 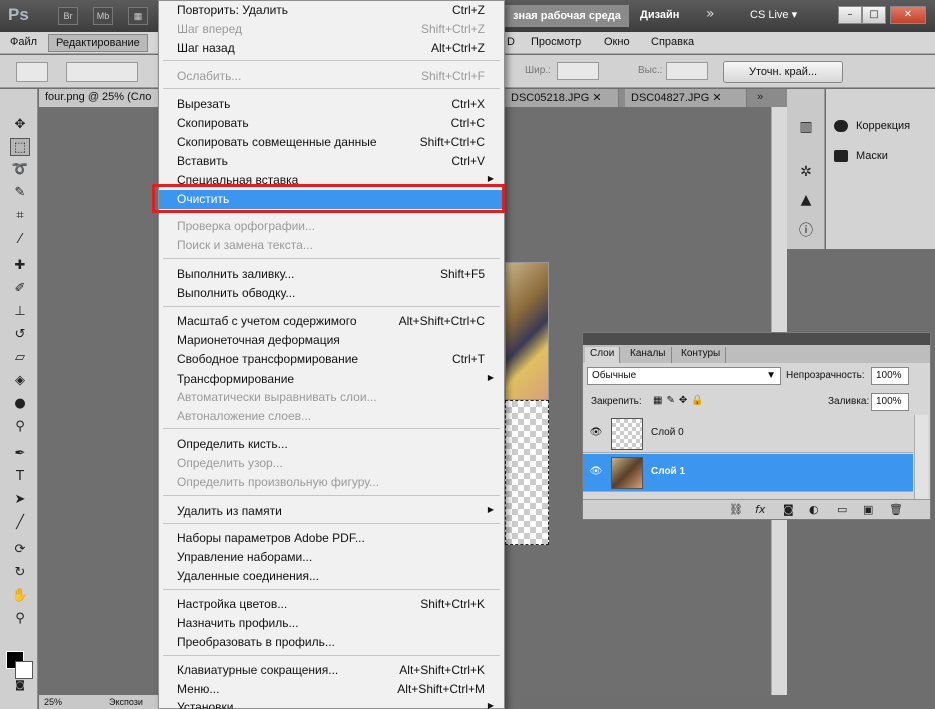 What do you see at coordinates (861, 156) in the screenshot?
I see `masks-panel-tab: Маски` at bounding box center [861, 156].